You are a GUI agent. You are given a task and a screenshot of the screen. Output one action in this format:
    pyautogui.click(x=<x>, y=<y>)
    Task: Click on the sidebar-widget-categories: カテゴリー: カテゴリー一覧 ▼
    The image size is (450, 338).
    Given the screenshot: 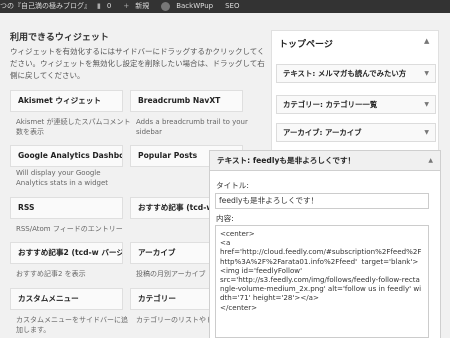 What is the action you would take?
    pyautogui.click(x=356, y=104)
    